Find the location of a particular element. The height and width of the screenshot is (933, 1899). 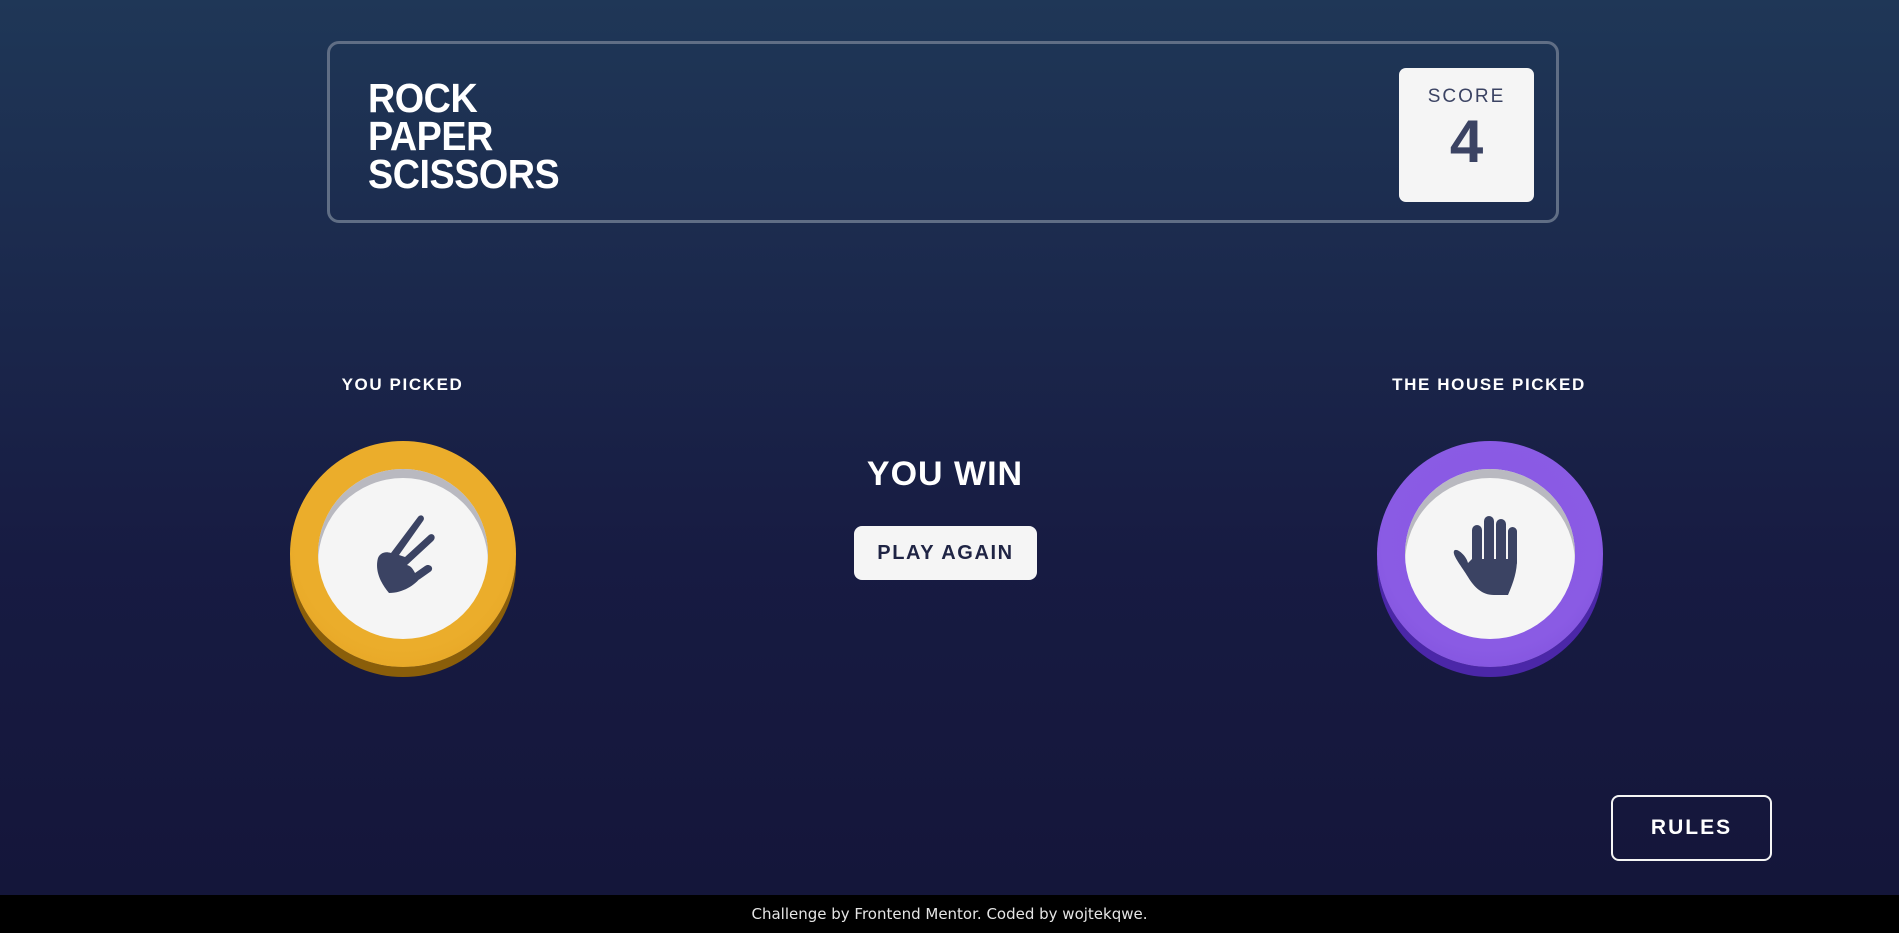

score-box: SCORE 4 is located at coordinates (1466, 135).